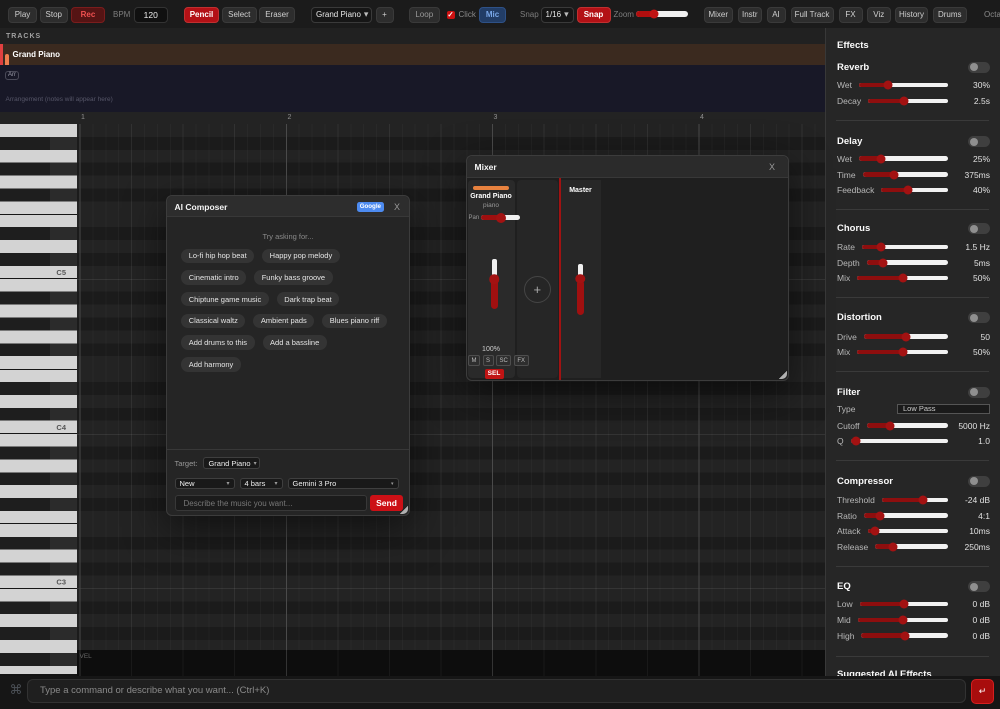 Image resolution: width=1000 pixels, height=709 pixels. Describe the element at coordinates (61, 582) in the screenshot. I see `svg-text: C3` at that location.